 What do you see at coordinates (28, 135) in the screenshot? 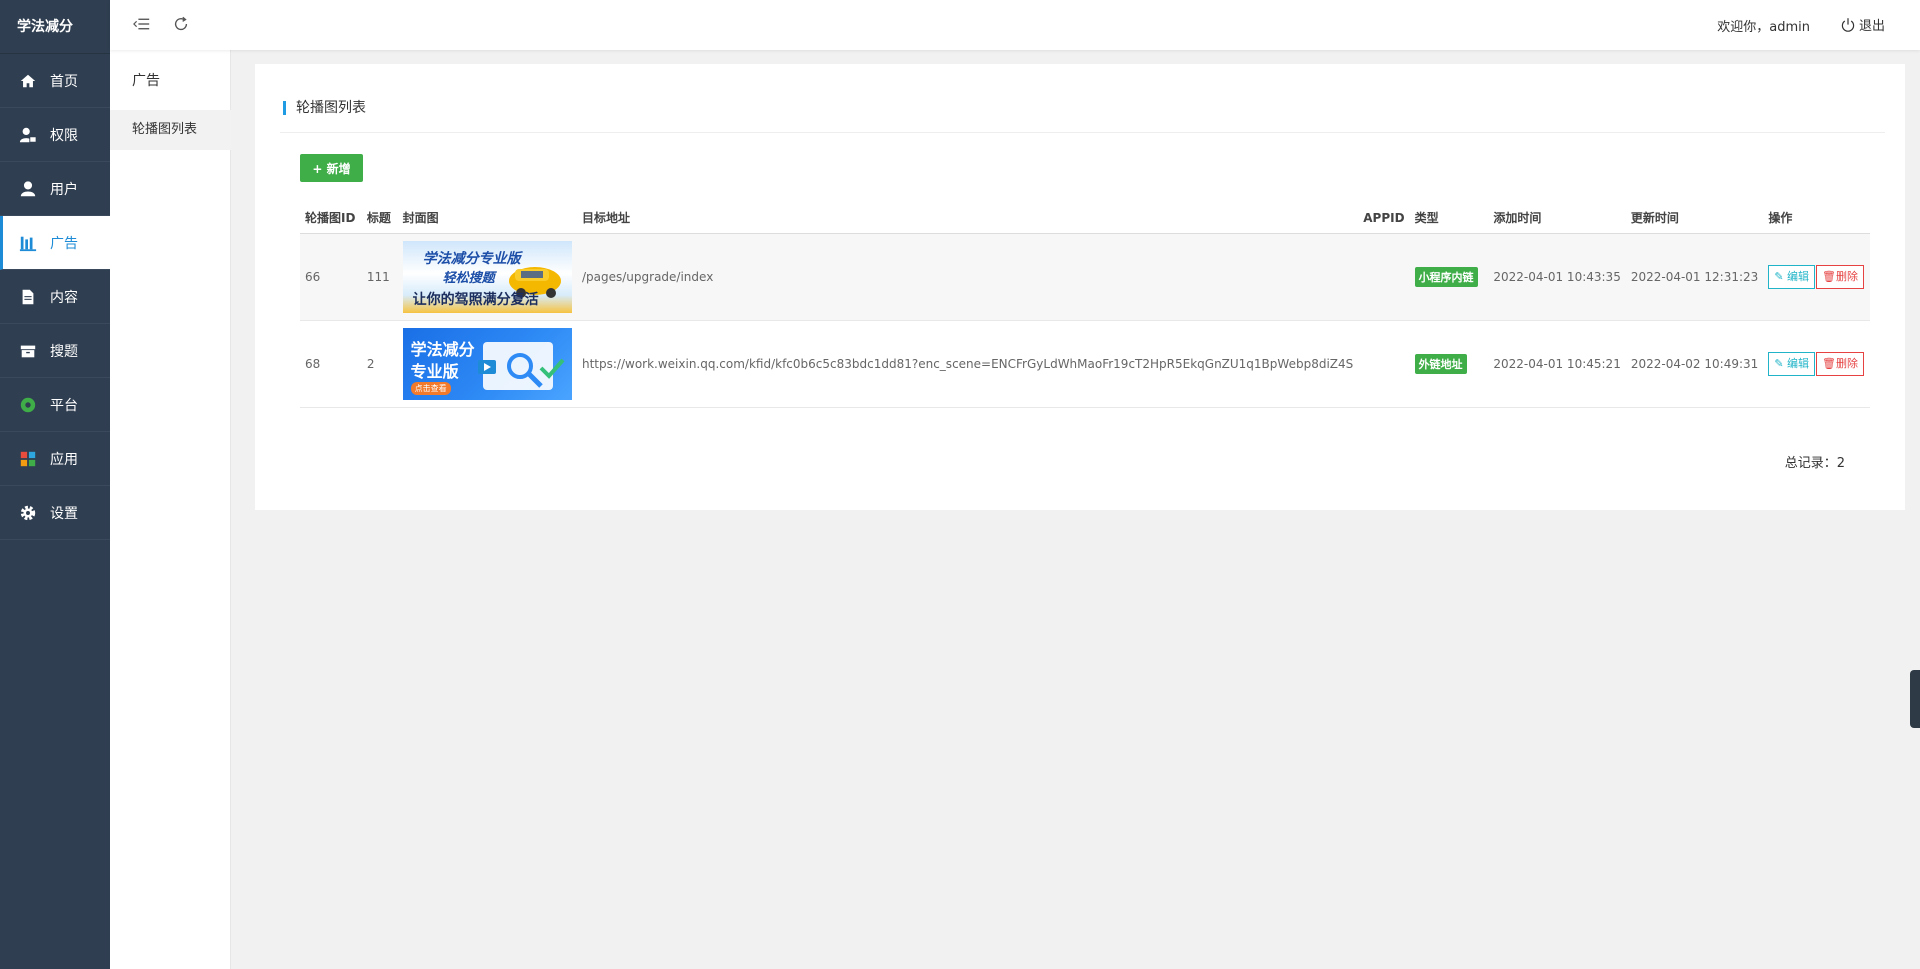
I see `user-lock-icon` at bounding box center [28, 135].